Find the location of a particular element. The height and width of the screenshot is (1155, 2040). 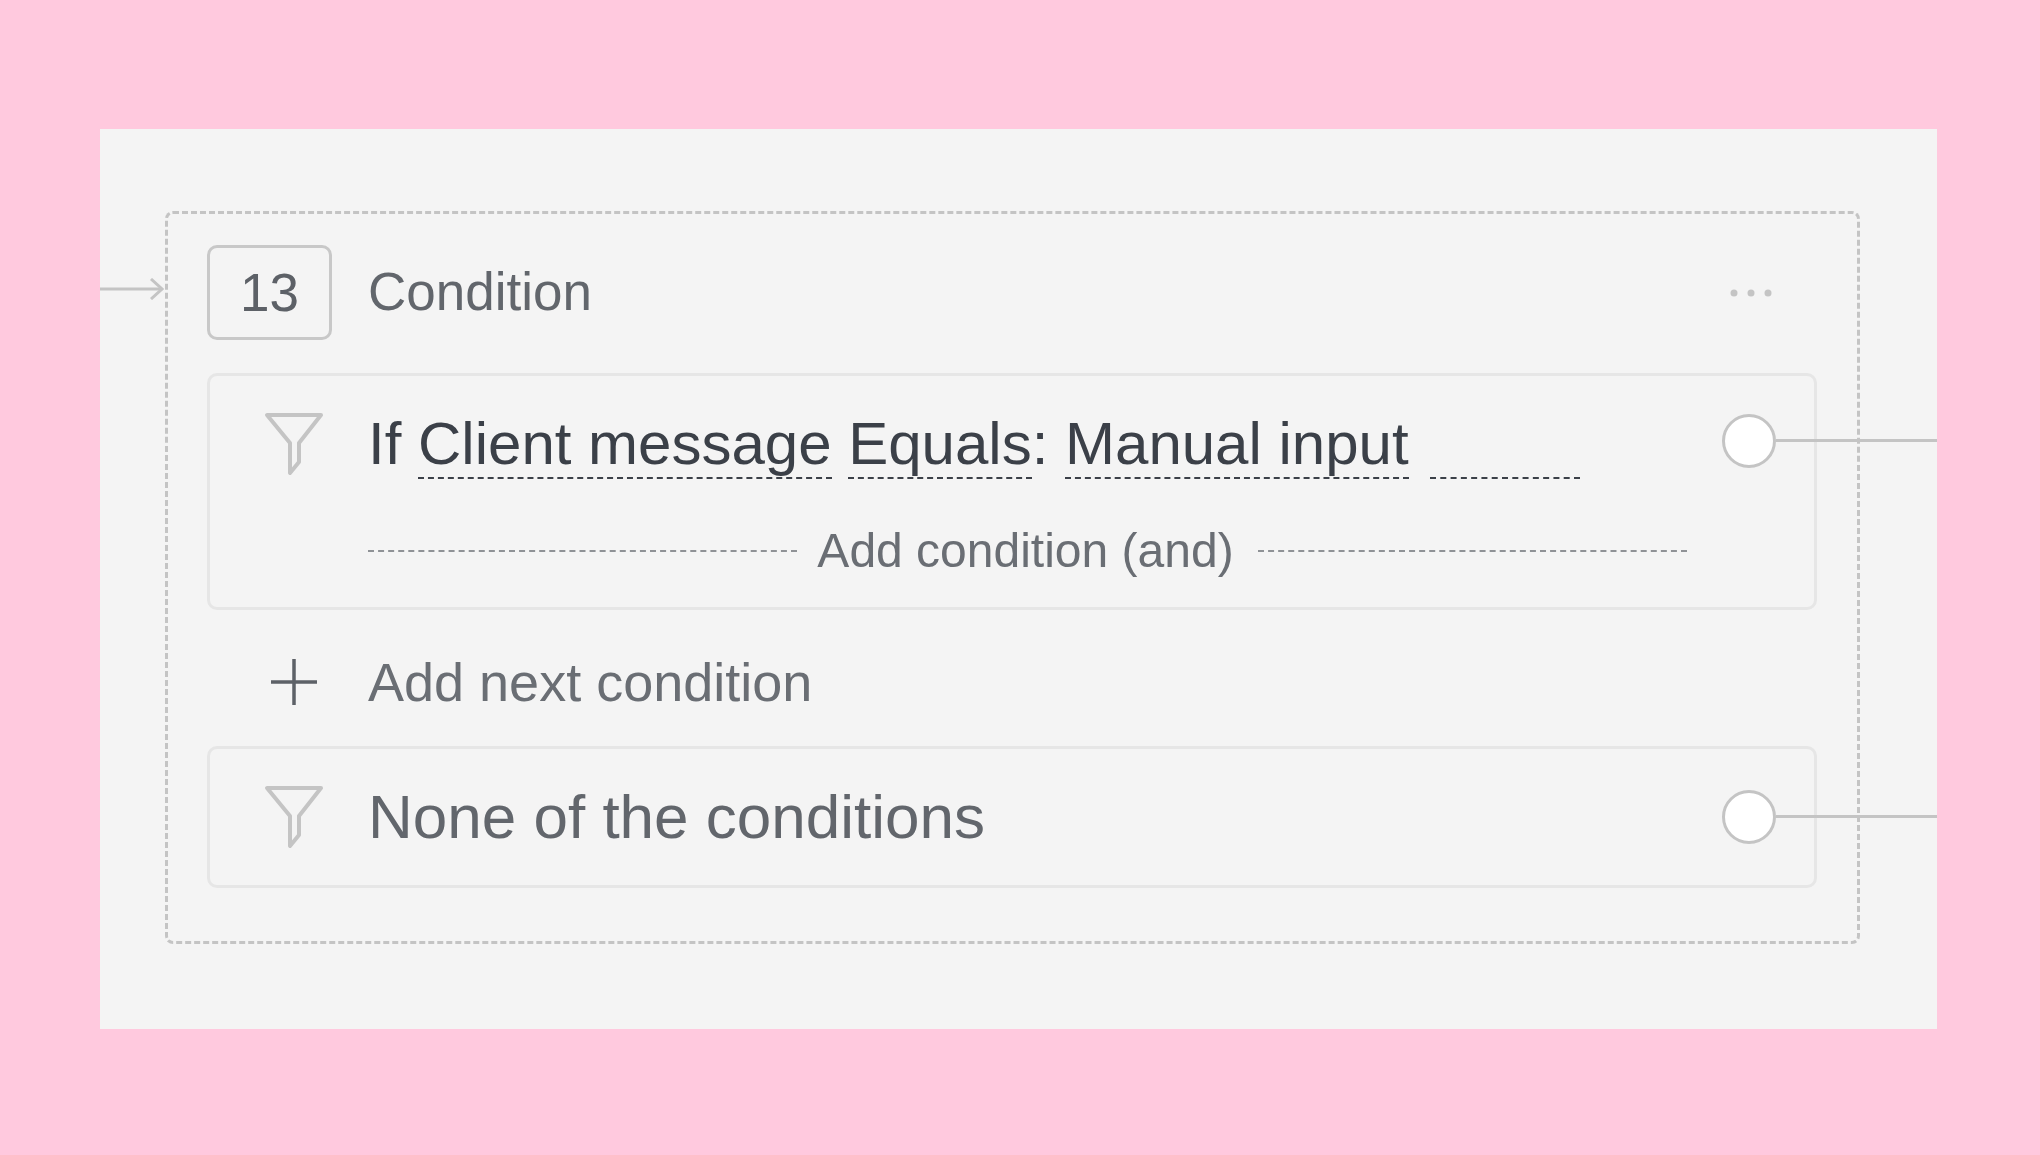

add-next-condition-button: Add next condition is located at coordinates (541, 682).